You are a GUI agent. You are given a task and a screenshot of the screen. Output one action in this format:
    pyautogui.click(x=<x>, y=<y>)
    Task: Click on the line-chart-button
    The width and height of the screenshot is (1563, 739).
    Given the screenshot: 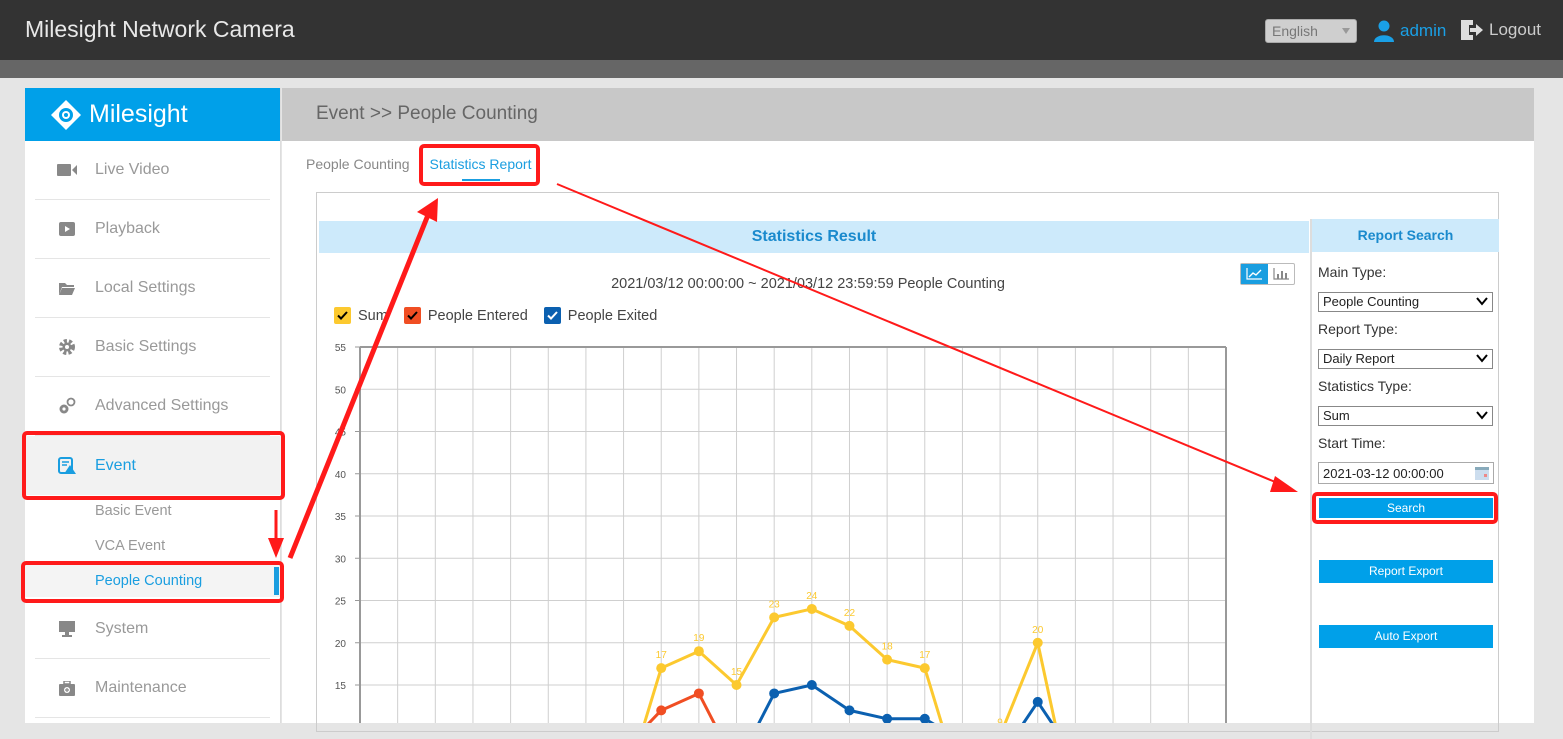 What is the action you would take?
    pyautogui.click(x=1254, y=274)
    